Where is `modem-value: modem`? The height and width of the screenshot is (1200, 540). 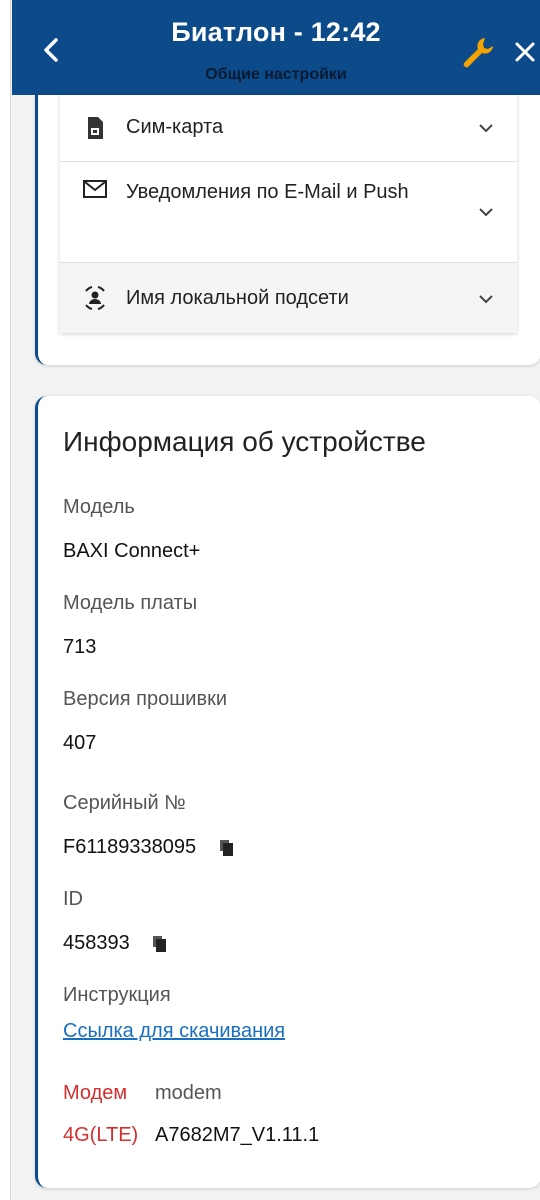
modem-value: modem is located at coordinates (188, 1093).